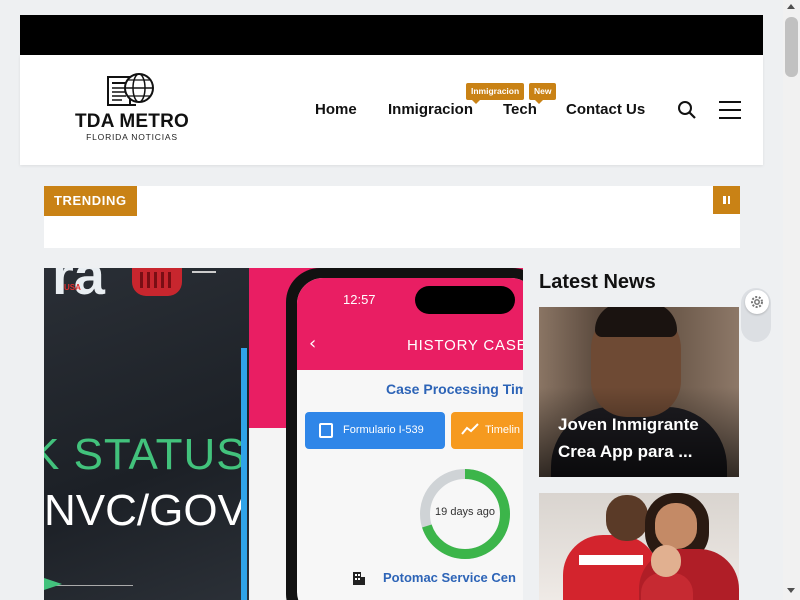  What do you see at coordinates (375, 430) in the screenshot?
I see `form-pill: Formulario I-539` at bounding box center [375, 430].